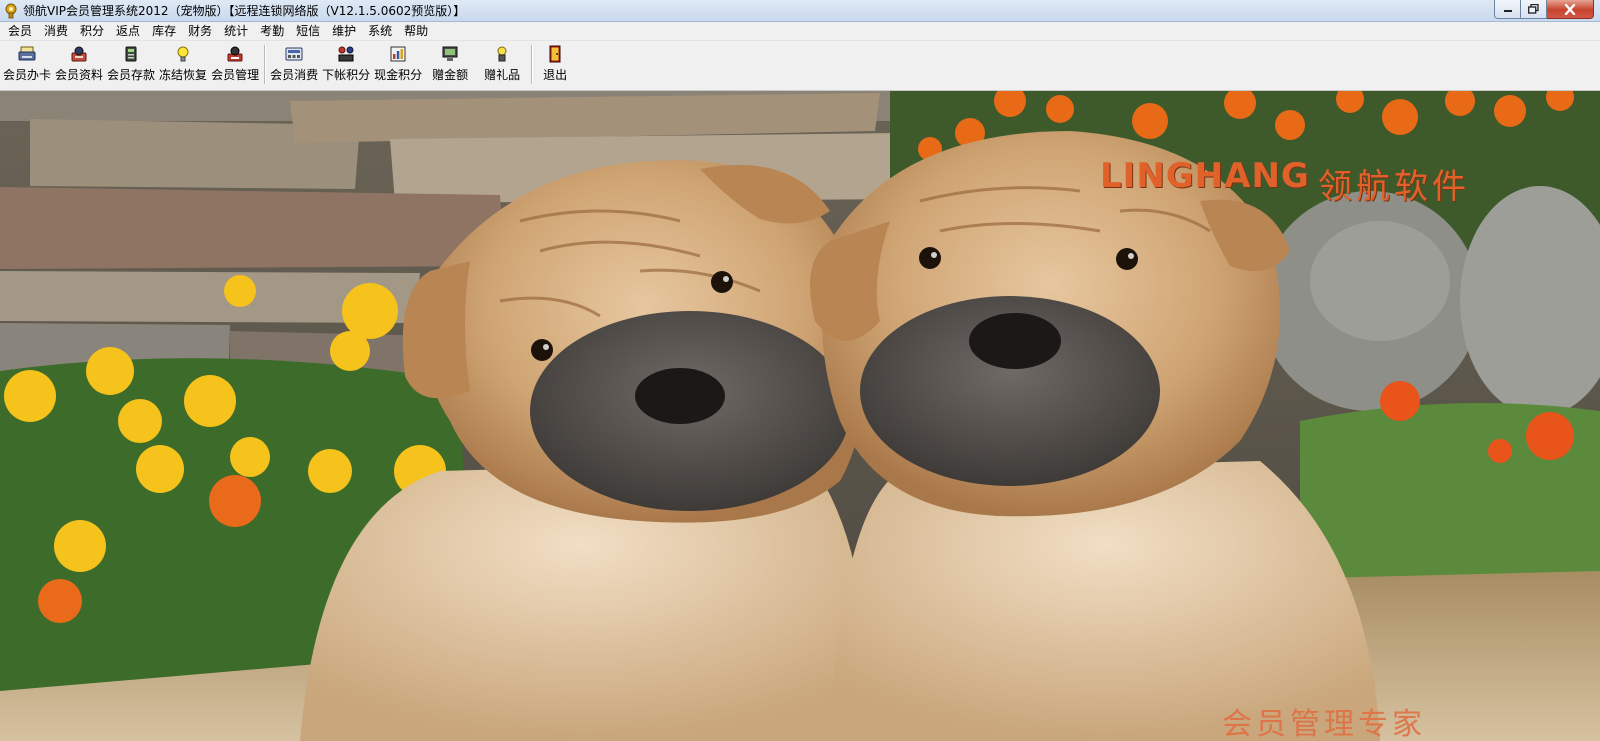  Describe the element at coordinates (164, 31) in the screenshot. I see `menu-inventory: 库存` at that location.